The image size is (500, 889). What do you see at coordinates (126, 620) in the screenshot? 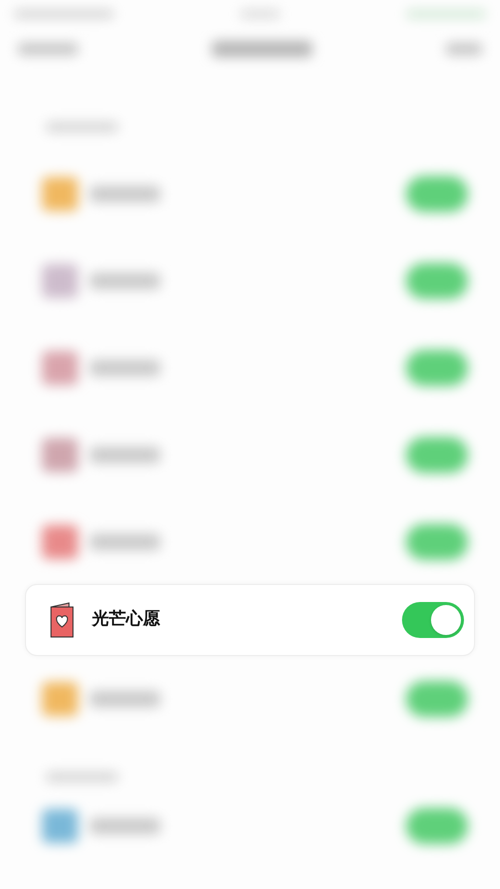
I see `row-label: 光芒心愿` at bounding box center [126, 620].